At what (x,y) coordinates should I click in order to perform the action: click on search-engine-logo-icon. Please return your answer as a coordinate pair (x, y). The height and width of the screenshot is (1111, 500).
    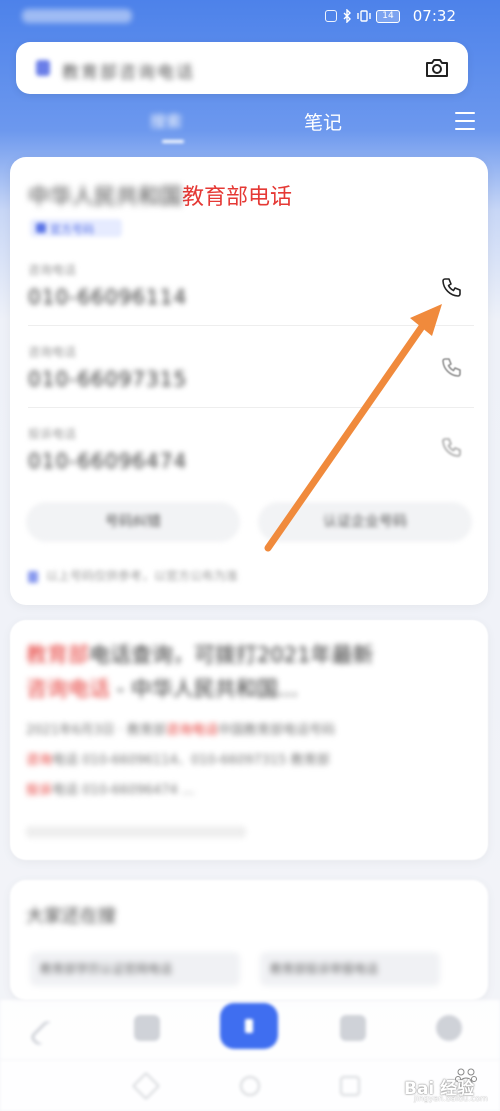
    Looking at the image, I should click on (43, 68).